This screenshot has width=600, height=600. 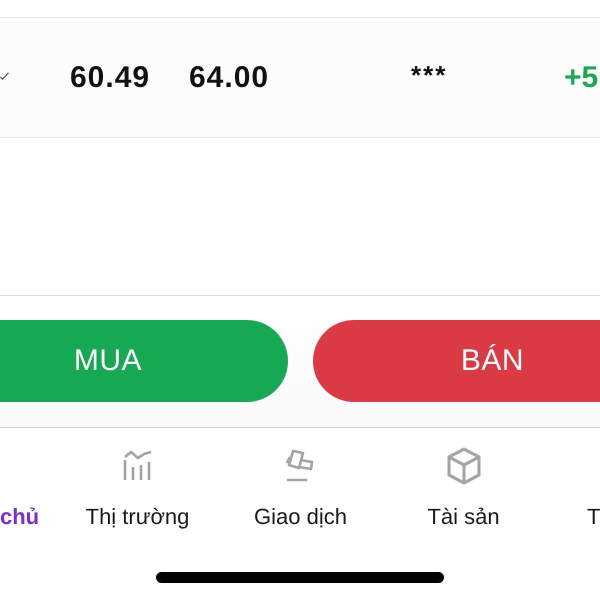 I want to click on check-icon, so click(x=4, y=76).